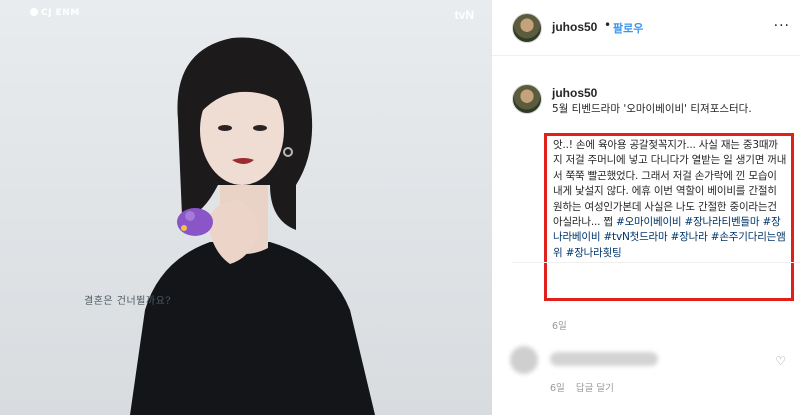  Describe the element at coordinates (595, 388) in the screenshot. I see `reply-button: 답글 달기` at that location.